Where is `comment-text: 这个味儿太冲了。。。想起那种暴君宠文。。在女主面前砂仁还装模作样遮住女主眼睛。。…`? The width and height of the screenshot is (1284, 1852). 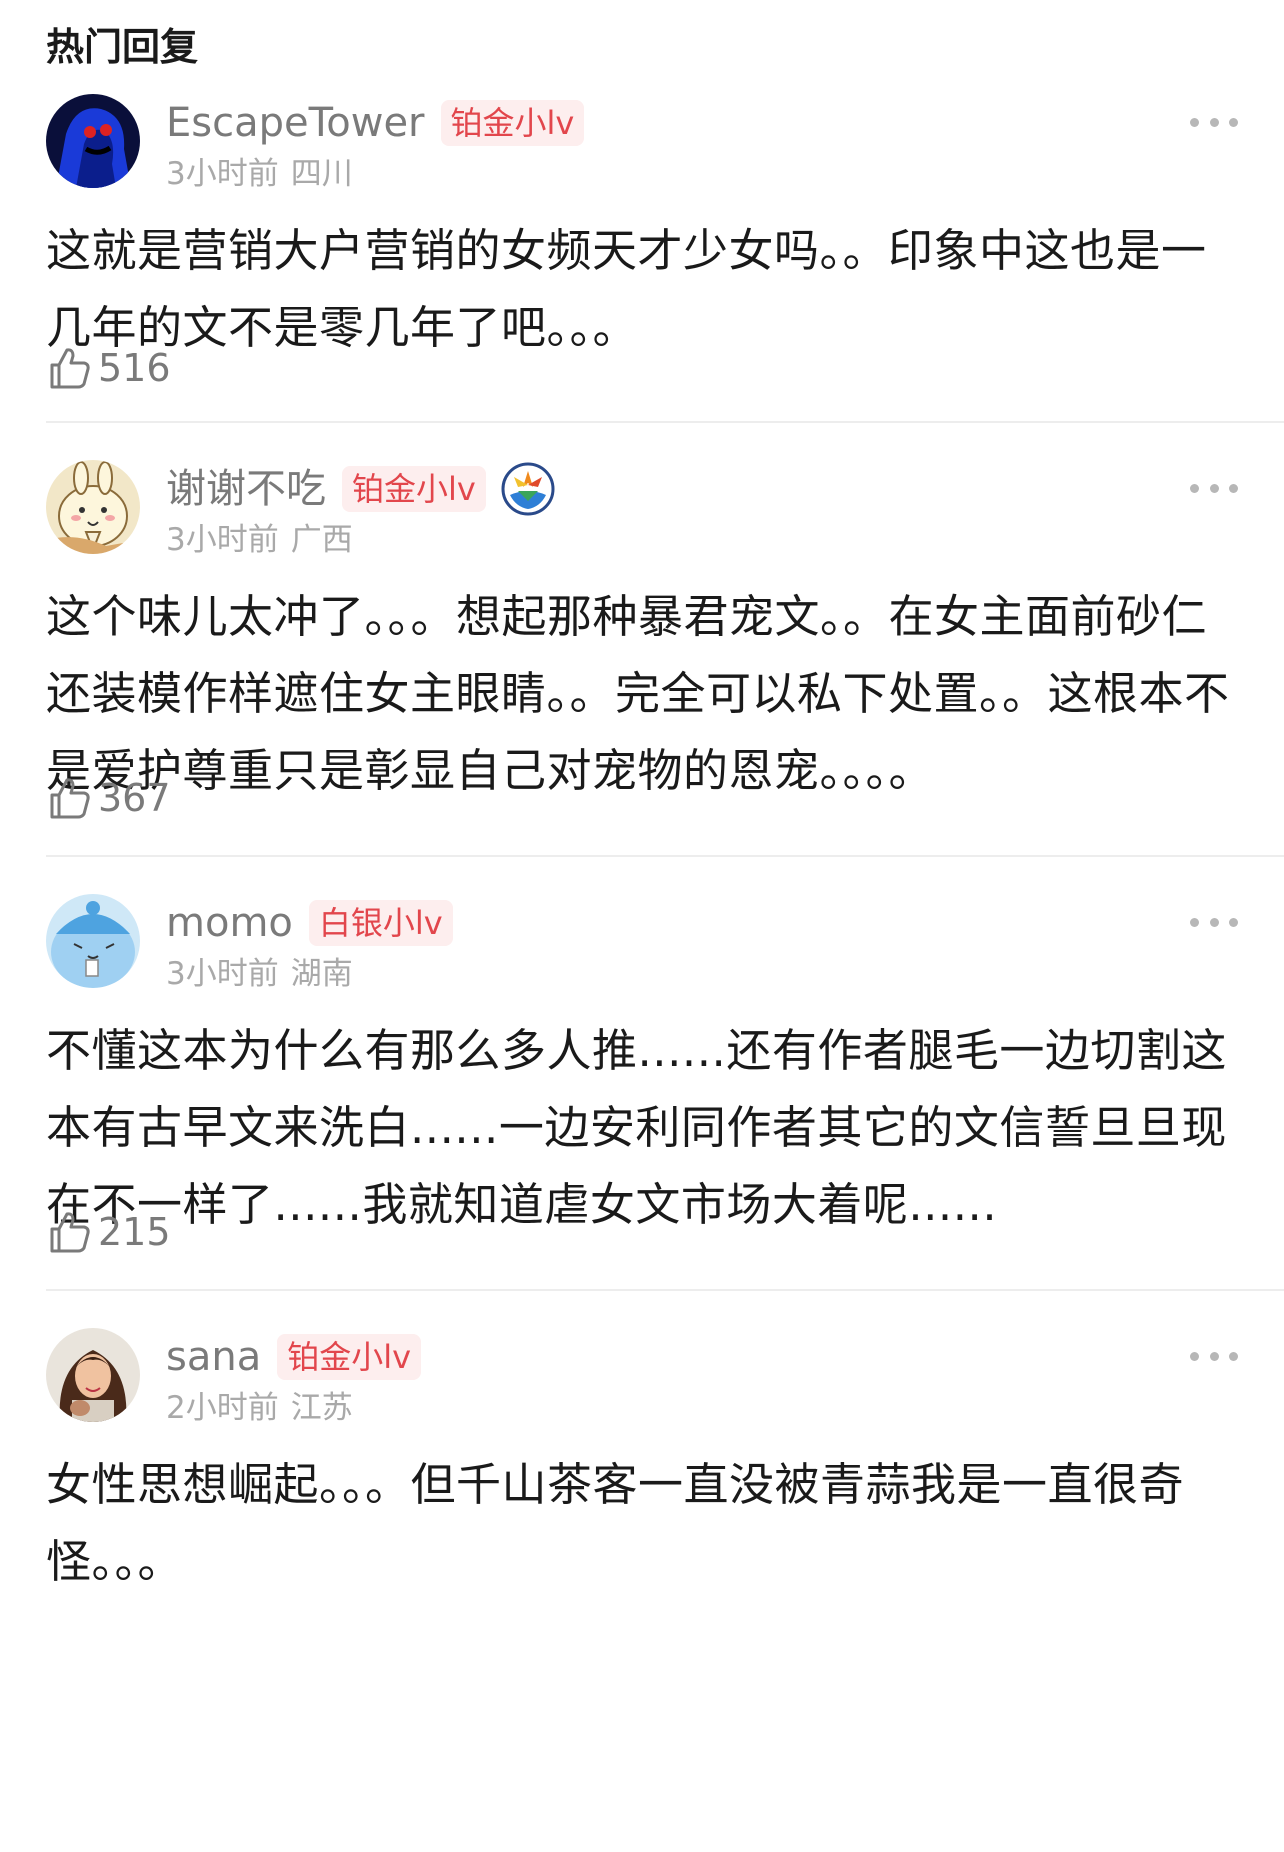
comment-text: 这个味儿太冲了。。。想起那种暴君宠文。。在女主面前砂仁还装模作样遮住女主眼睛。。… is located at coordinates (638, 693).